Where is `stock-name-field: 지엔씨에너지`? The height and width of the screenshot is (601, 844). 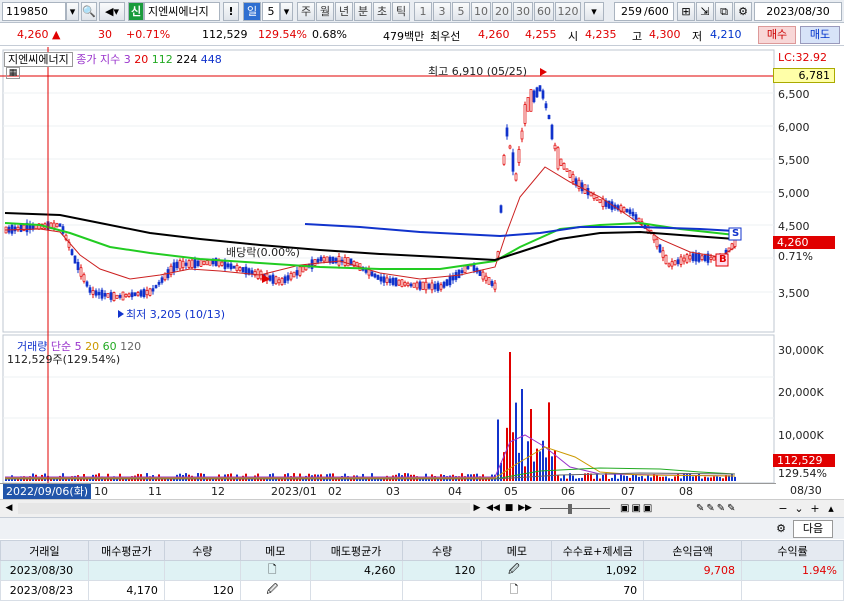 stock-name-field: 지엔씨에너지 is located at coordinates (182, 11).